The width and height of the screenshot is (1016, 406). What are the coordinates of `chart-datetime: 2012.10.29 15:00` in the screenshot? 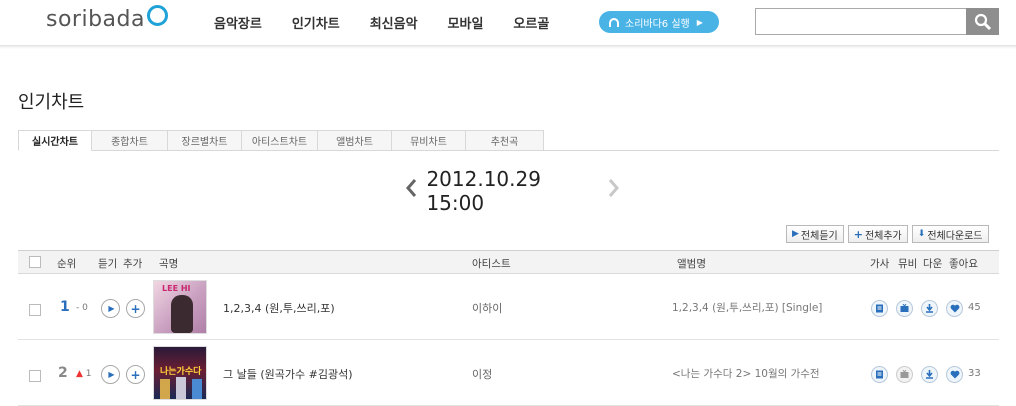 It's located at (483, 191).